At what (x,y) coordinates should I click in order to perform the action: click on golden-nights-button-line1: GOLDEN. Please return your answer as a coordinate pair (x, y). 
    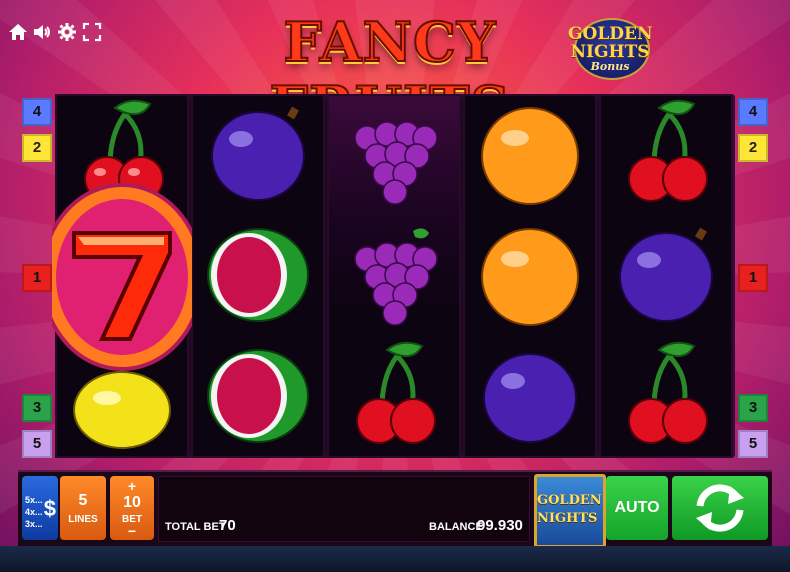
    Looking at the image, I should click on (569, 500).